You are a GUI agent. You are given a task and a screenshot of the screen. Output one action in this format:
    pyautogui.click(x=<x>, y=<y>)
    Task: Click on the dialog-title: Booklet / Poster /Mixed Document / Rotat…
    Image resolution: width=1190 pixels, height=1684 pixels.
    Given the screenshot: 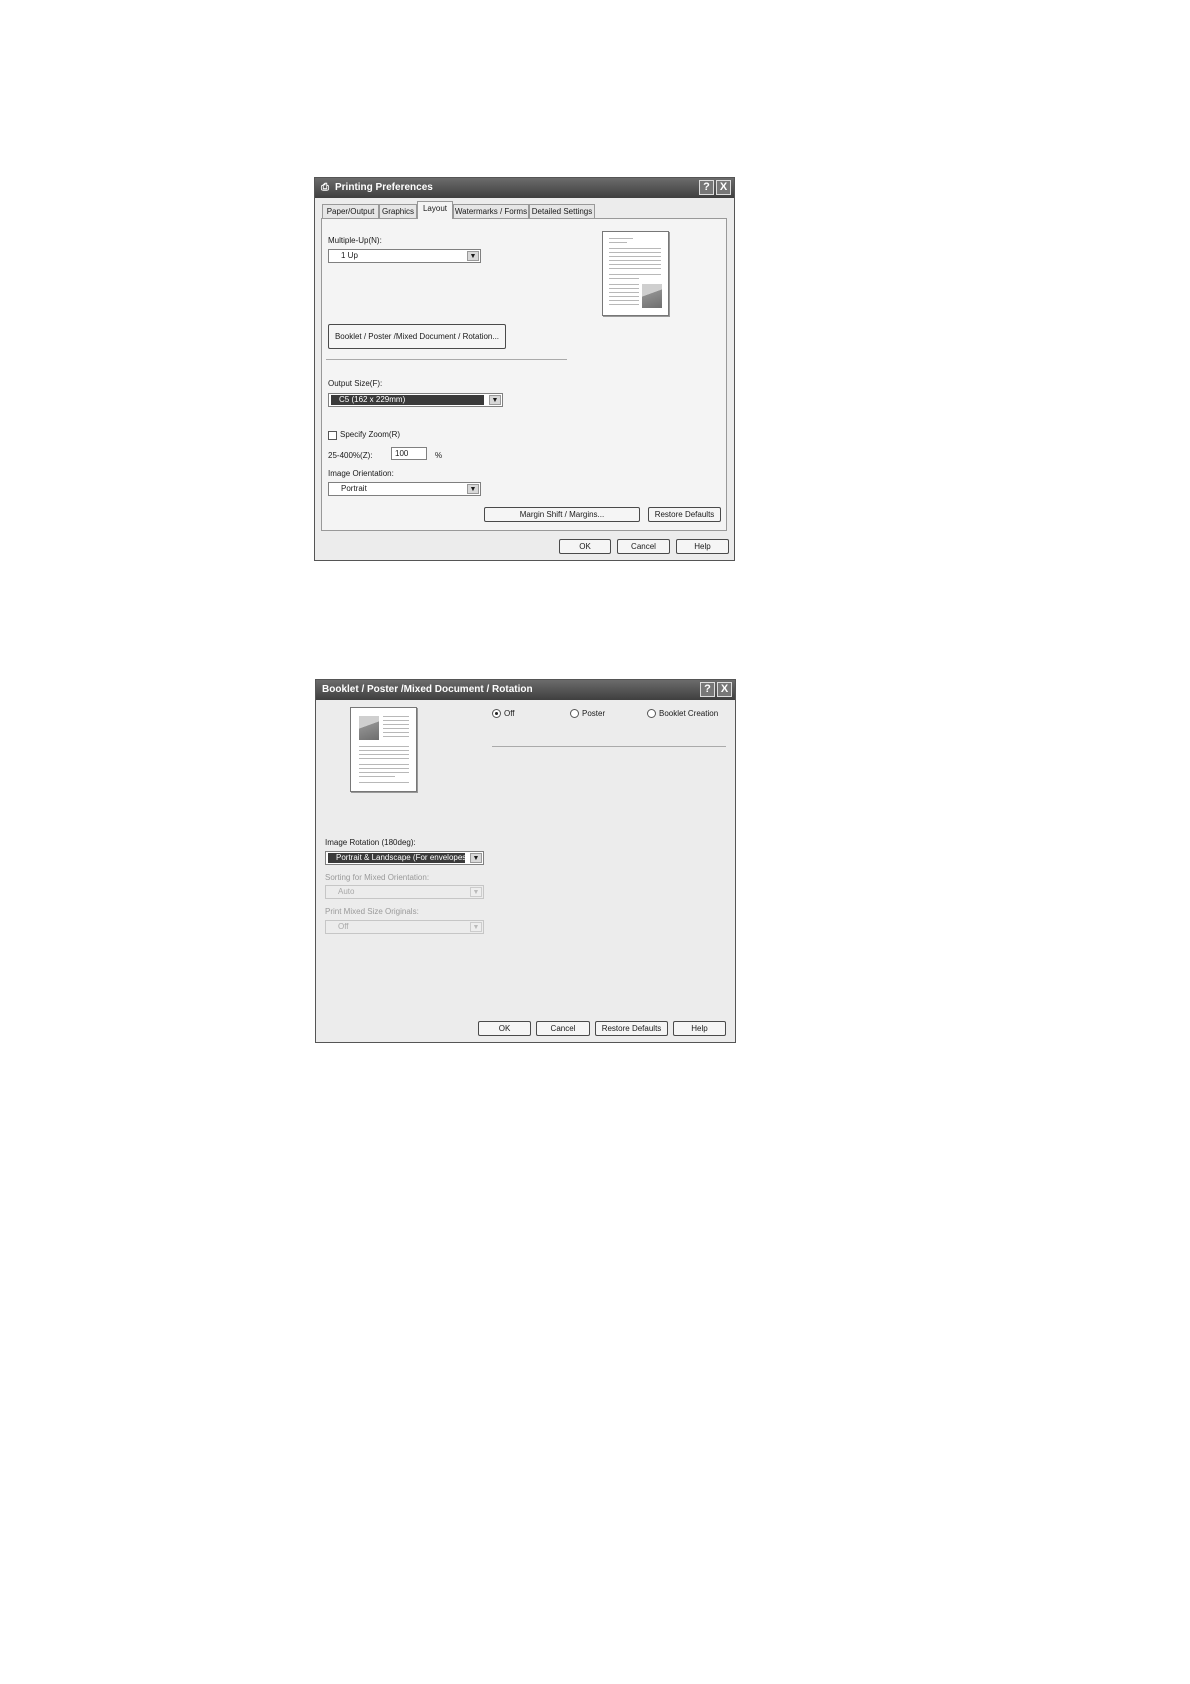 What is the action you would take?
    pyautogui.click(x=427, y=689)
    